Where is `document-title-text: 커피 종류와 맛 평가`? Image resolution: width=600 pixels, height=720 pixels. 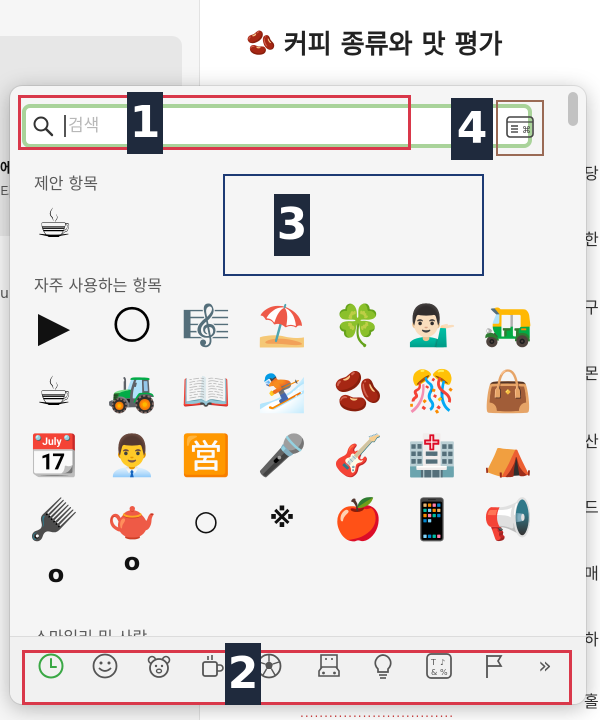
document-title-text: 커피 종류와 맛 평가 is located at coordinates (393, 45).